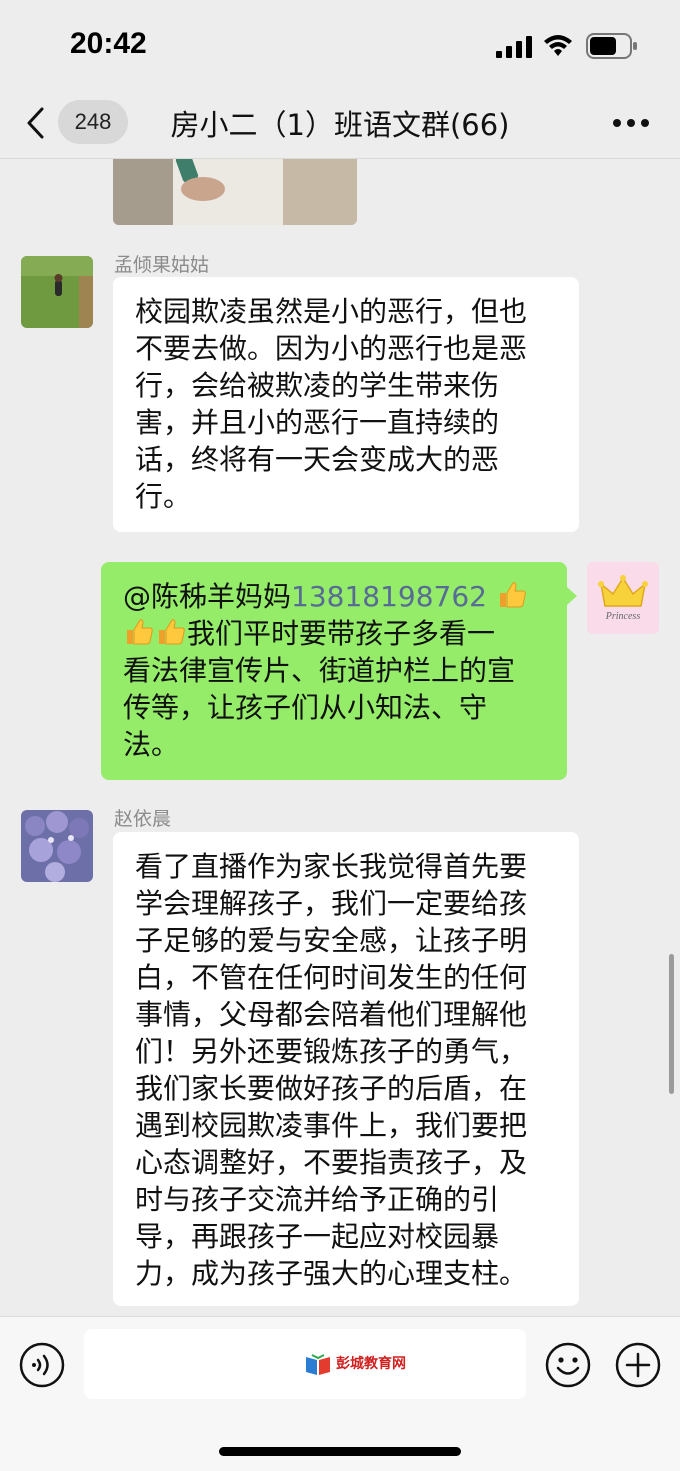 The width and height of the screenshot is (680, 1471). What do you see at coordinates (331, 1125) in the screenshot?
I see `message-line: 遇到校园欺凌事件上，我们要把` at bounding box center [331, 1125].